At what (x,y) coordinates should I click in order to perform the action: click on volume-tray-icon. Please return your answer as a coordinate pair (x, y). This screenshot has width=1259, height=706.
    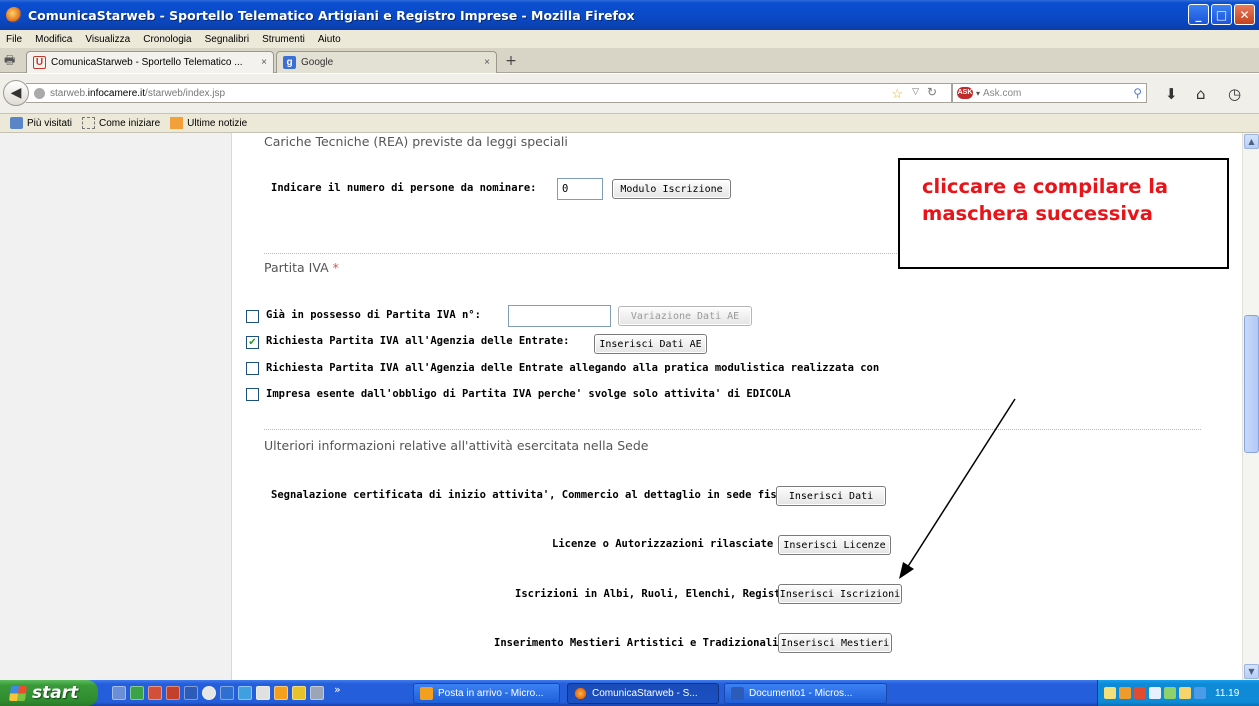
    Looking at the image, I should click on (1185, 693).